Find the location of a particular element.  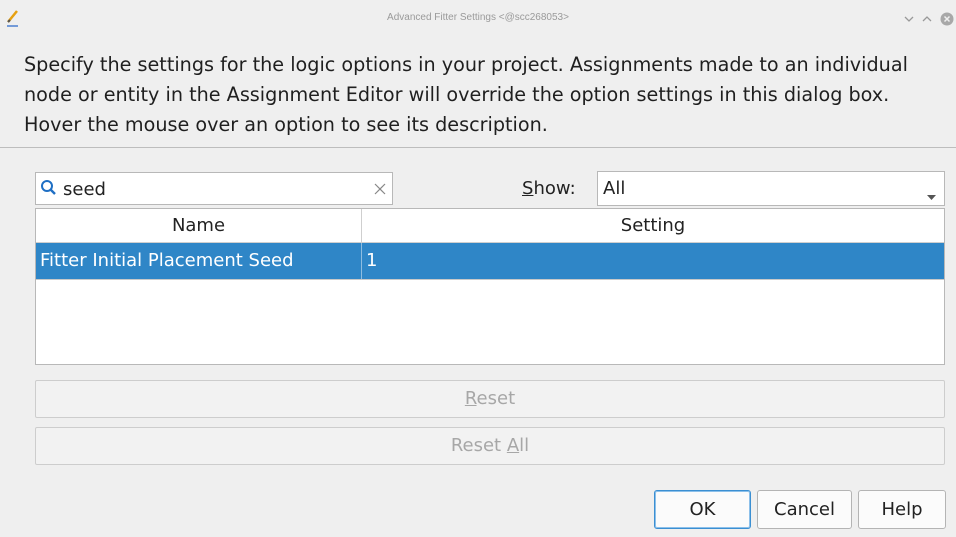

row-name-cell: Fitter Initial Placement Seed is located at coordinates (167, 260).